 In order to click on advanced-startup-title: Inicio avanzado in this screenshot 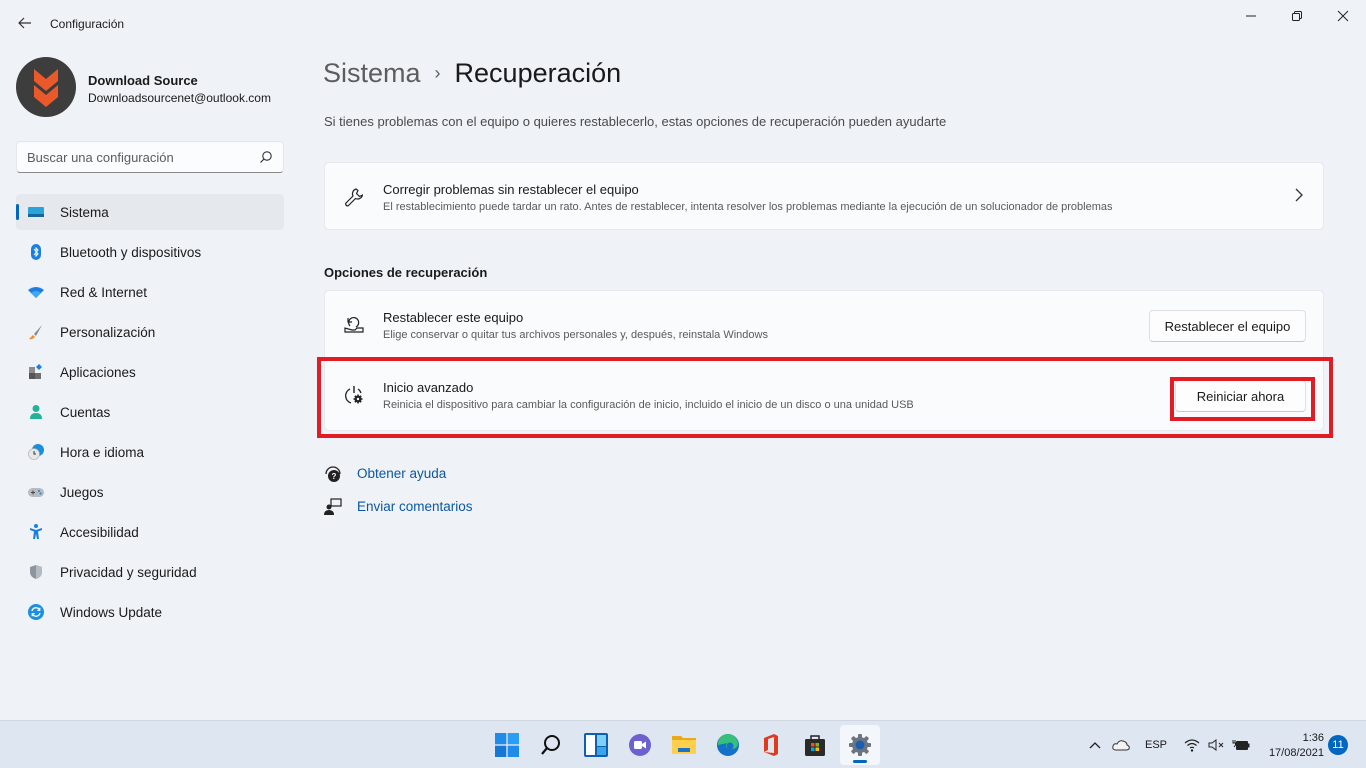, I will do `click(428, 387)`.